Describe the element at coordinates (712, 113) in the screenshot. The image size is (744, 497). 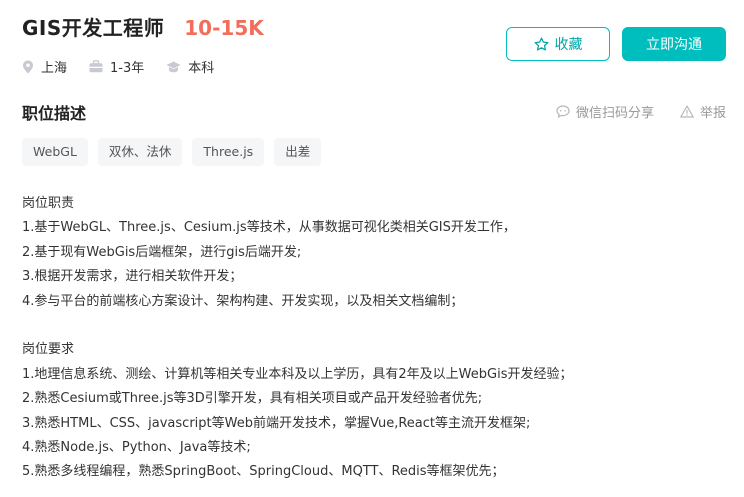
I see `report-label: 举报` at that location.